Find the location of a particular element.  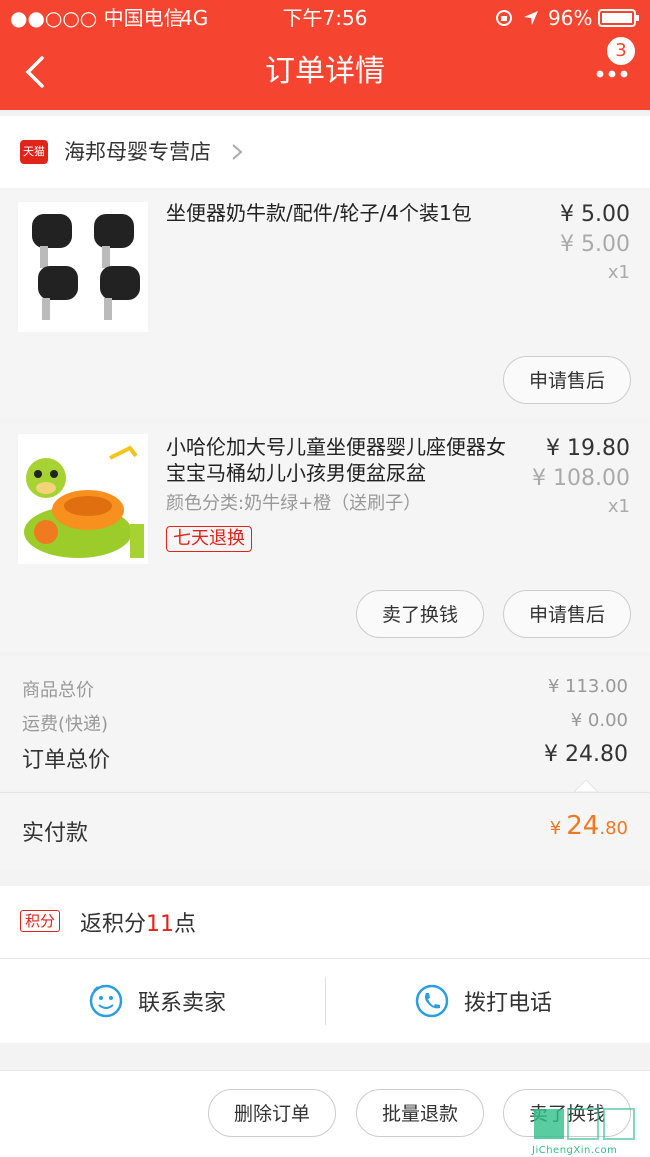

nav-header: ●●○○○ 中国电信 4G 下午7:56 96% 订单详情 3 is located at coordinates (325, 55).